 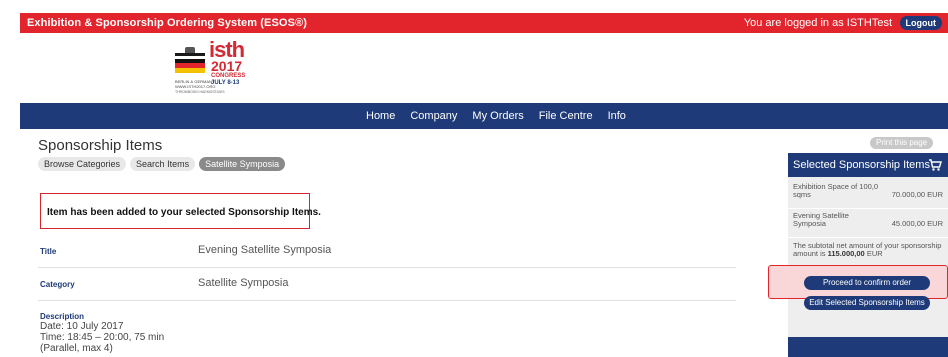 What do you see at coordinates (868, 347) in the screenshot?
I see `side-panel-footer` at bounding box center [868, 347].